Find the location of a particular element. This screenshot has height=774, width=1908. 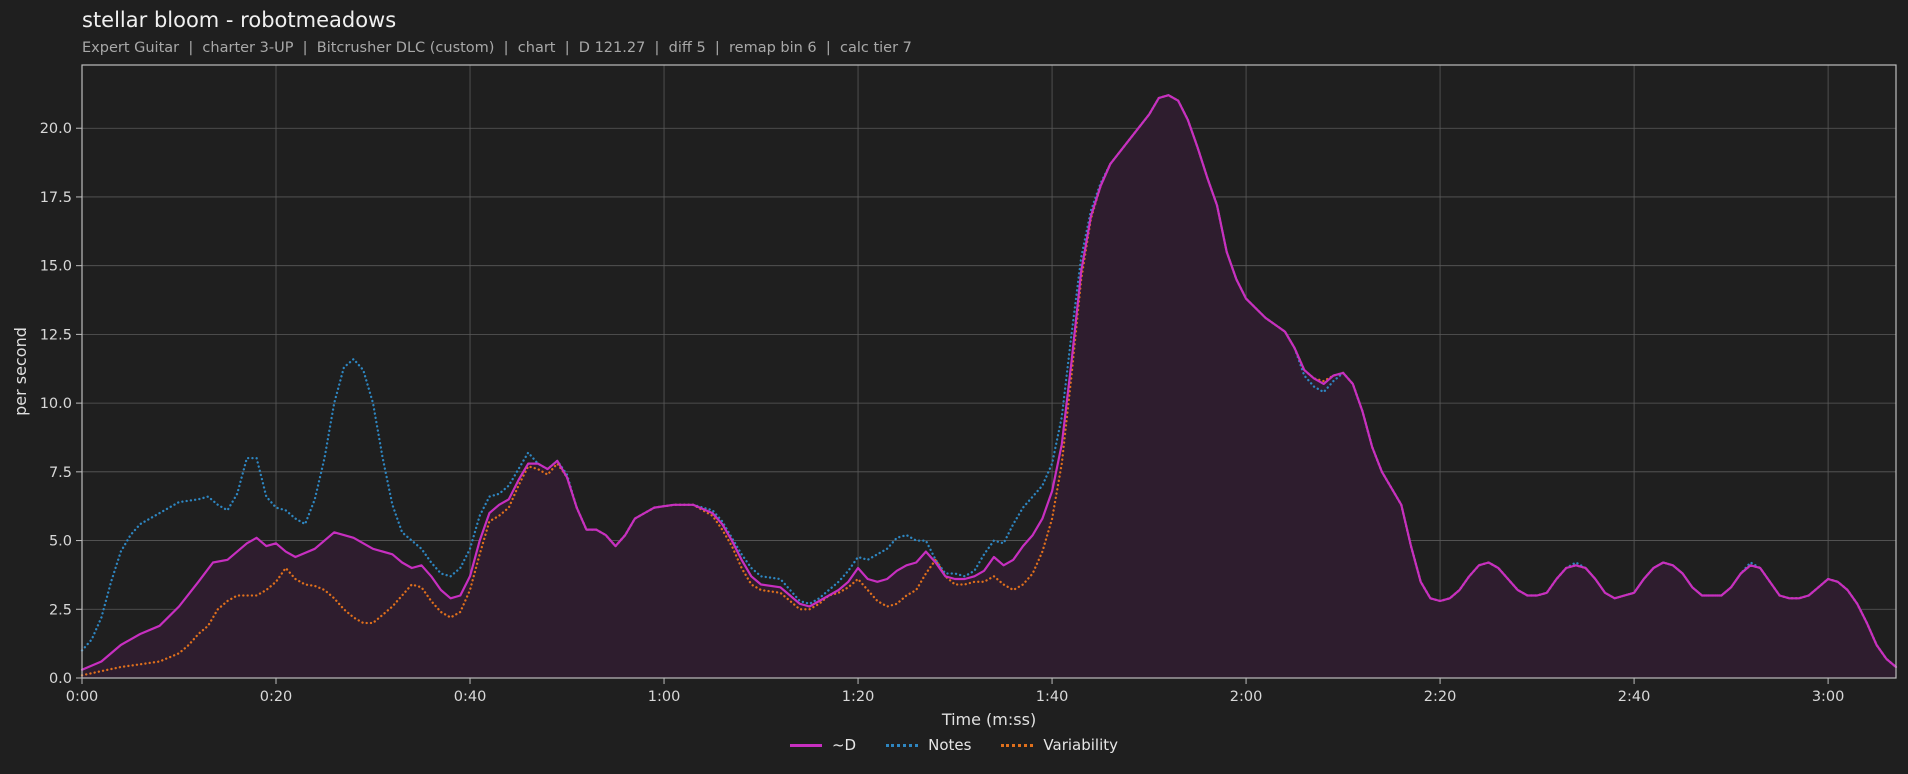

legend-item-notes: Notes is located at coordinates (928, 745).